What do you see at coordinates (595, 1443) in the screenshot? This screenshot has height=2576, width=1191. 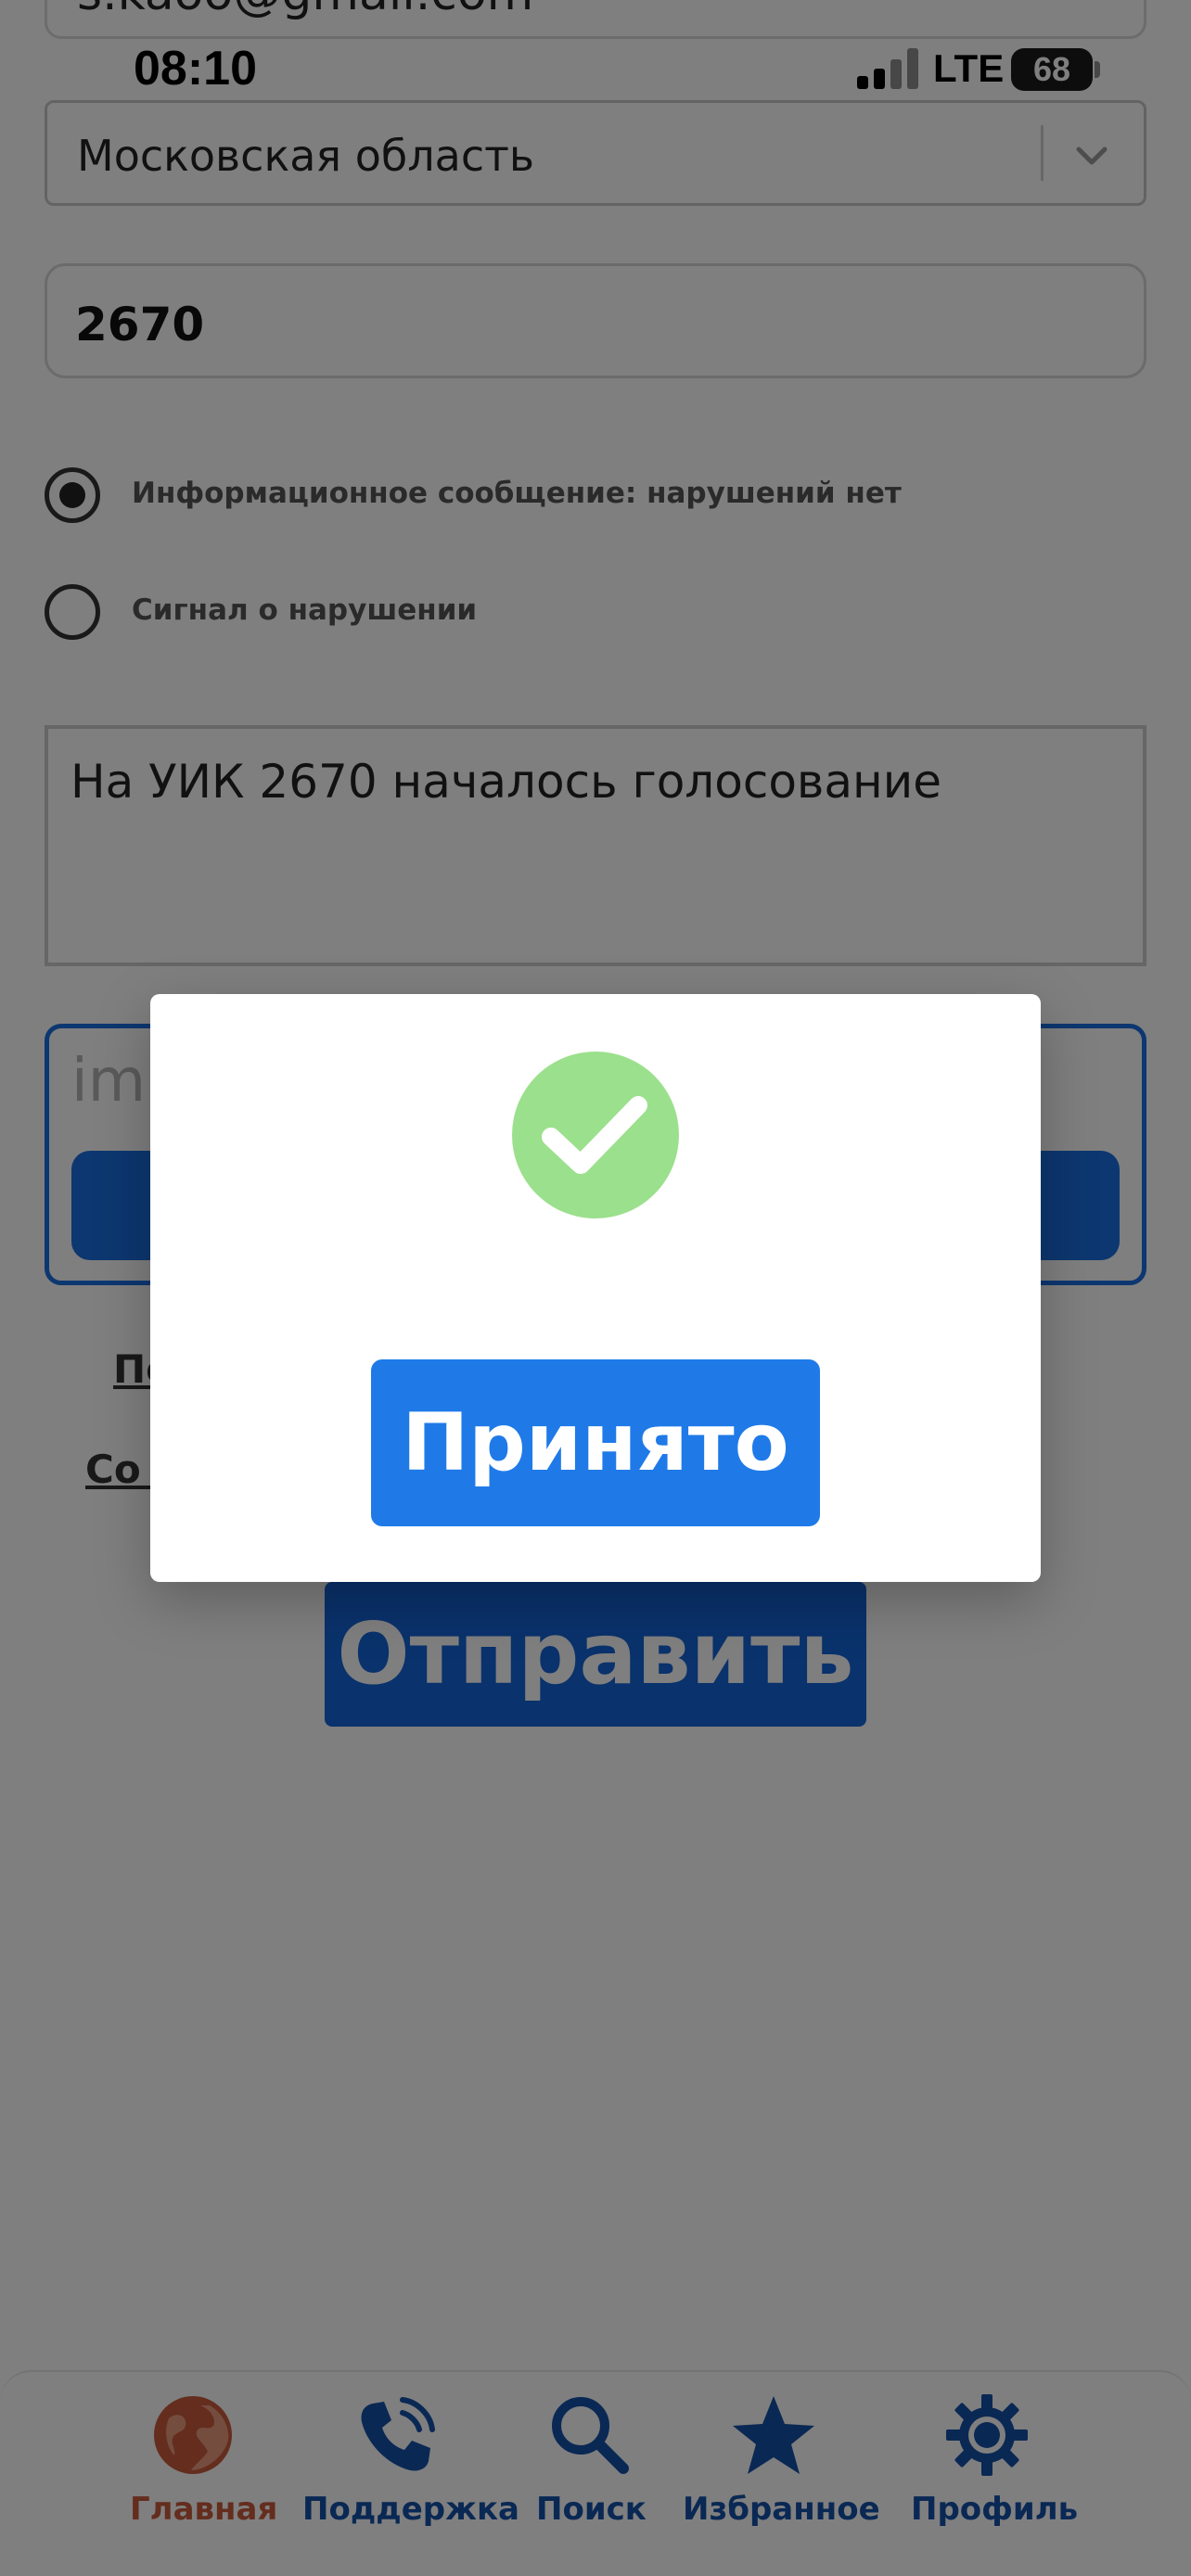 I see `accept-button: Принято` at bounding box center [595, 1443].